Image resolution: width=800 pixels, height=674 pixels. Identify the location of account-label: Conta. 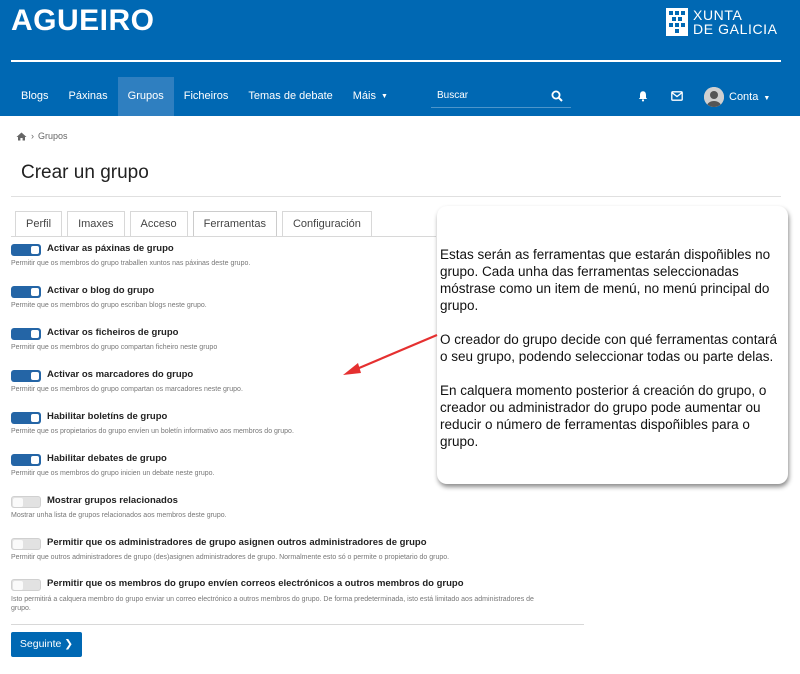
(744, 97).